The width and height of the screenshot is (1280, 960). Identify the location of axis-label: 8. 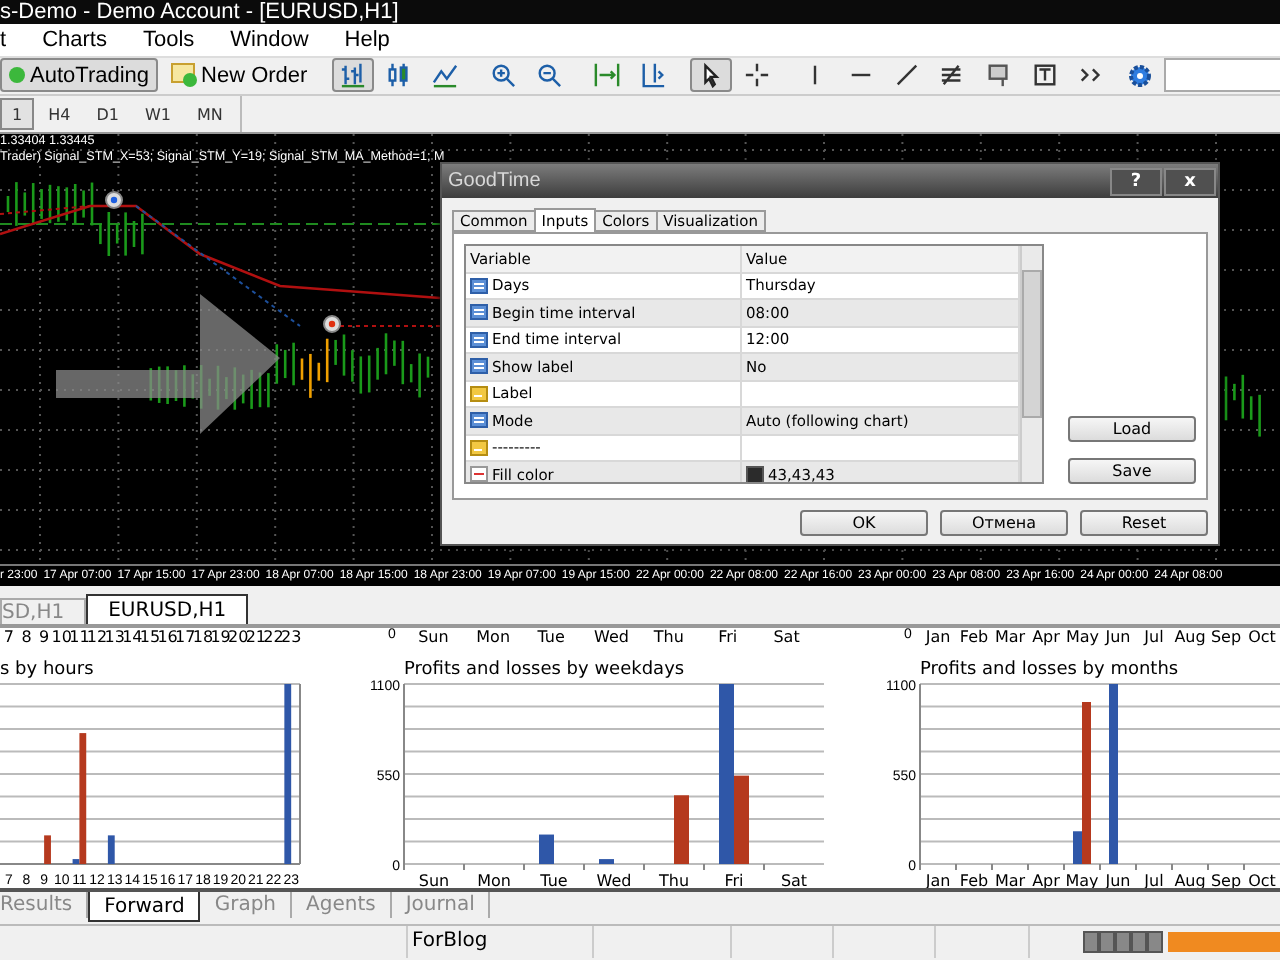
(26, 637).